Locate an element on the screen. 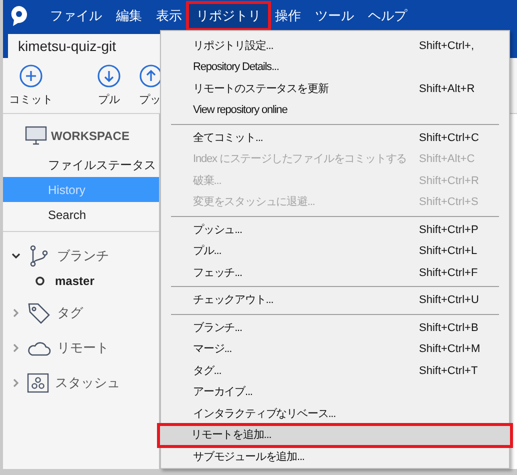 Image resolution: width=517 pixels, height=475 pixels. sidebar-section-title: リモート is located at coordinates (83, 348).